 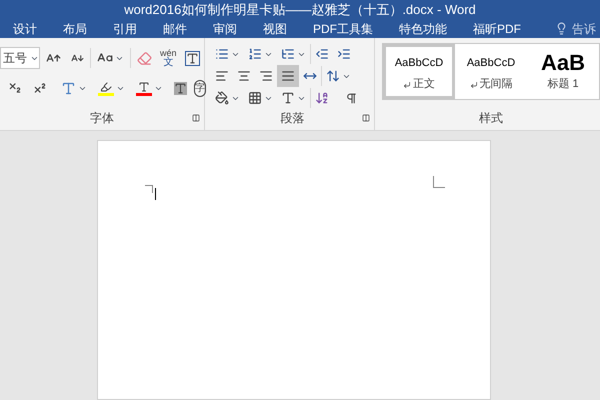 What do you see at coordinates (40, 88) in the screenshot?
I see `superscript-icon` at bounding box center [40, 88].